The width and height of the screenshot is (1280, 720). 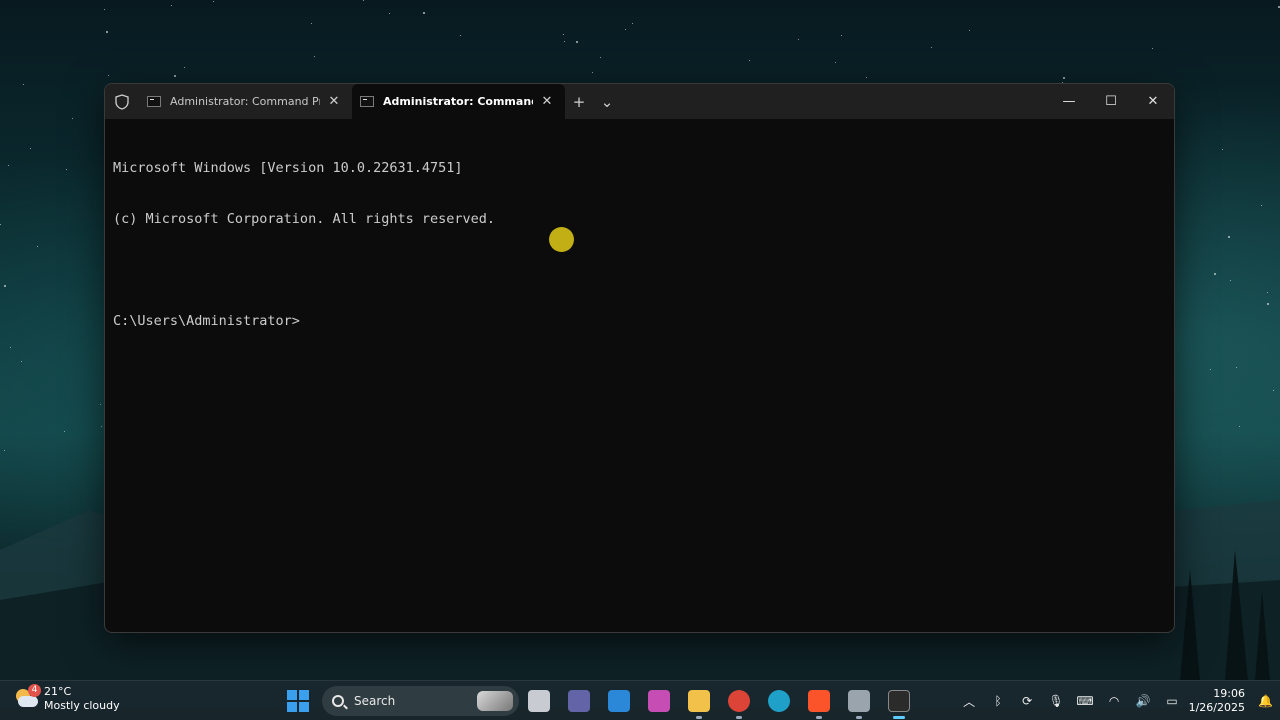 I want to click on minimize-button: —, so click(x=1069, y=101).